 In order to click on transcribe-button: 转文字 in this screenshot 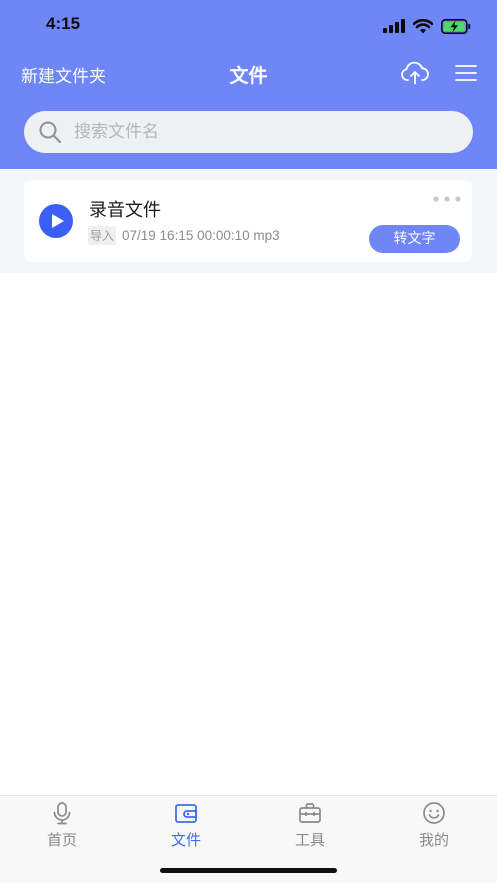, I will do `click(414, 239)`.